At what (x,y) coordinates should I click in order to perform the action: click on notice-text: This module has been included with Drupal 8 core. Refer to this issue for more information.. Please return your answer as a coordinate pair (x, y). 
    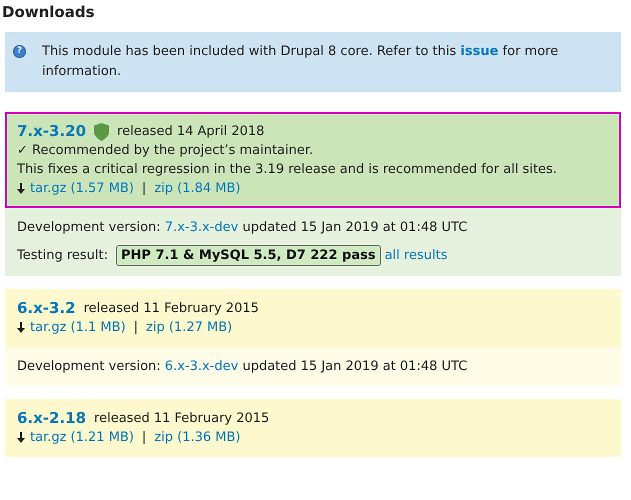
    Looking at the image, I should click on (301, 62).